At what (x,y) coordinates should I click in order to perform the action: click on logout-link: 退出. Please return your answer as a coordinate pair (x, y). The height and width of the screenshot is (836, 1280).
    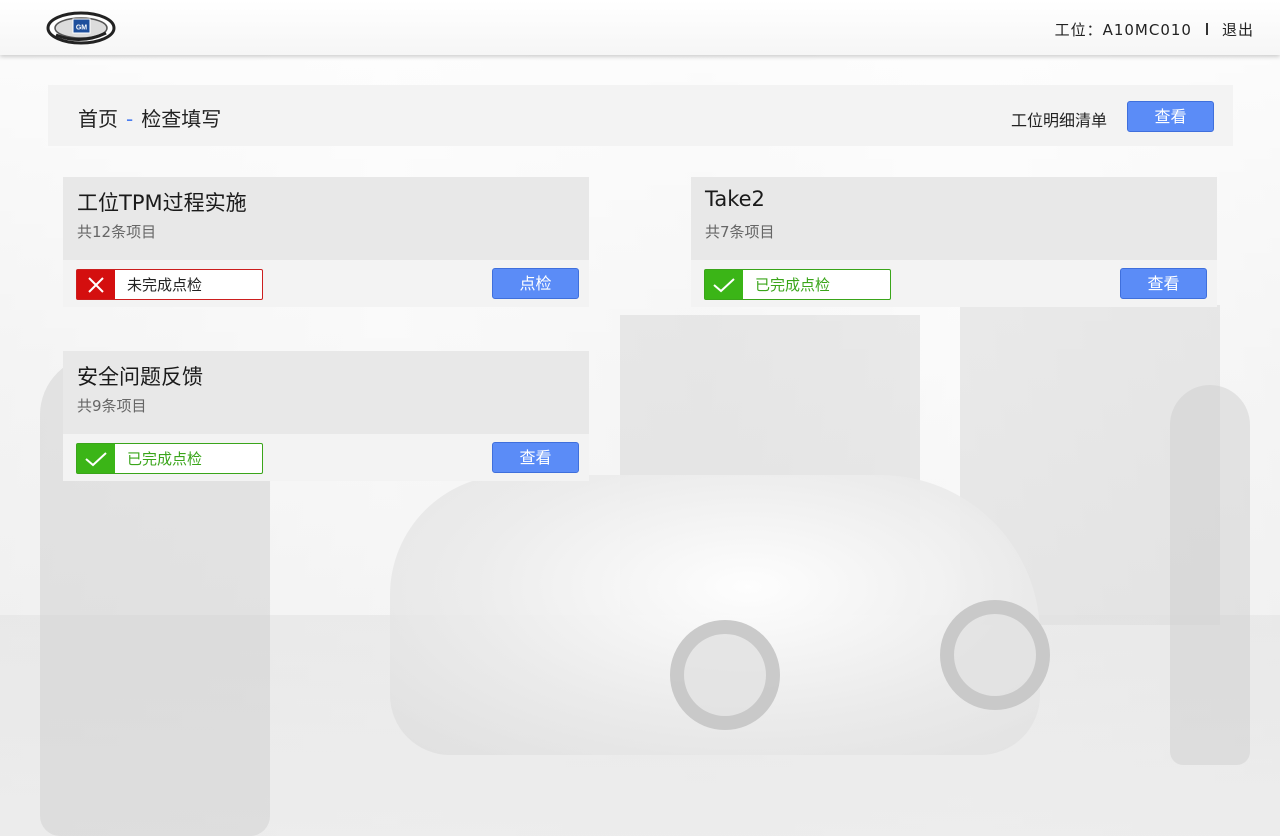
    Looking at the image, I should click on (1238, 29).